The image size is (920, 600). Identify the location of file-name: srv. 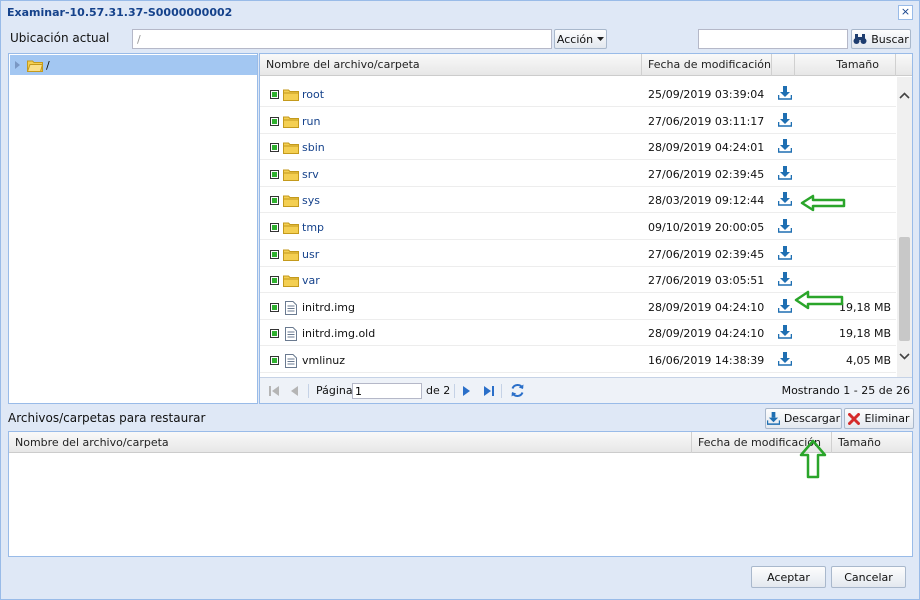
(310, 174).